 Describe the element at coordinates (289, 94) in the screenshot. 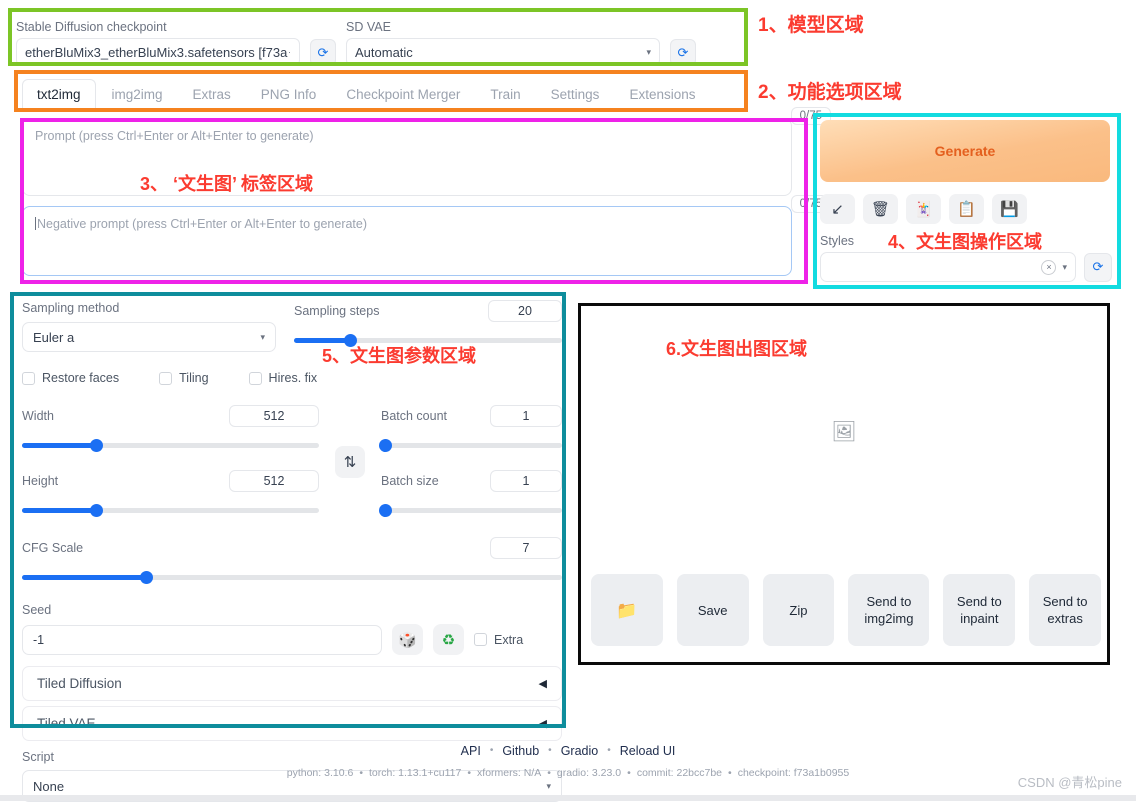

I see `tab-png-info: PNG Info` at that location.